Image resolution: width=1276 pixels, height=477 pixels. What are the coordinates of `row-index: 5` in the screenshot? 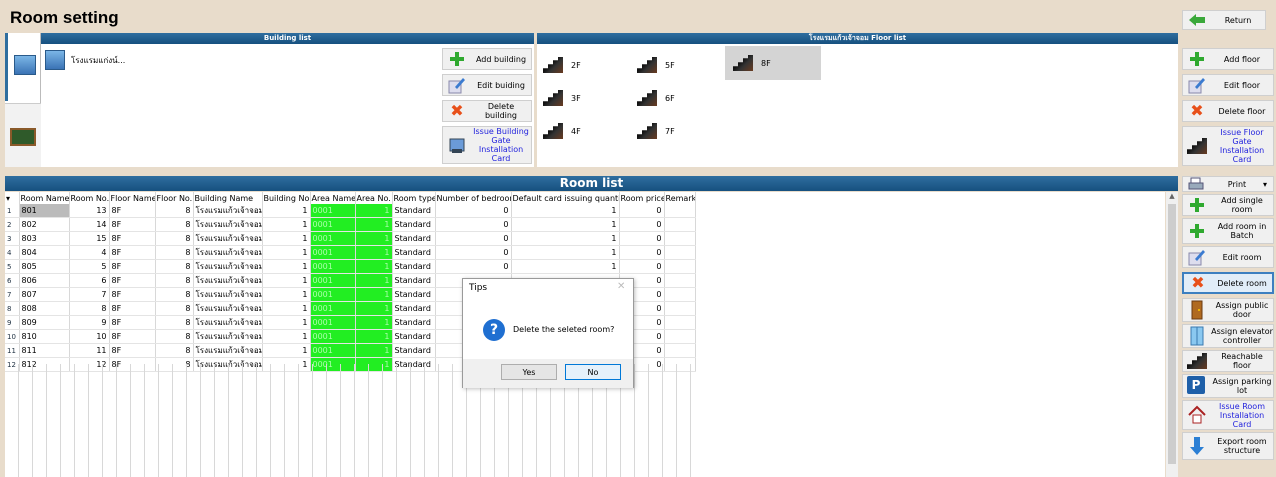 It's located at (12, 266).